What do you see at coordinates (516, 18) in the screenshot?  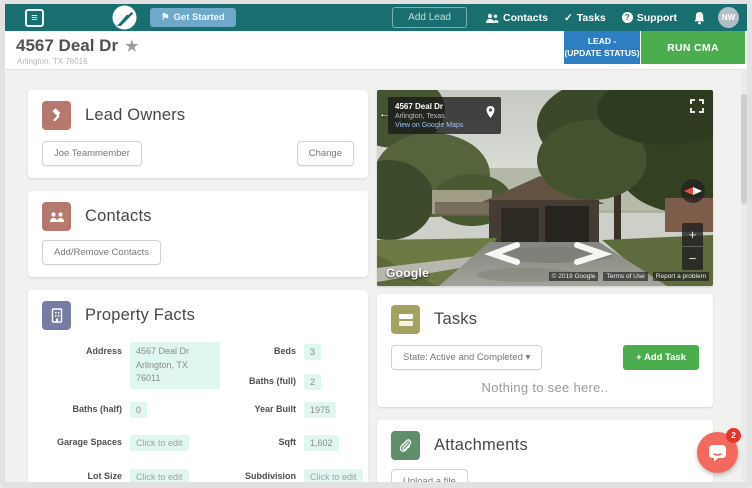 I see `nav-contacts: Contacts` at bounding box center [516, 18].